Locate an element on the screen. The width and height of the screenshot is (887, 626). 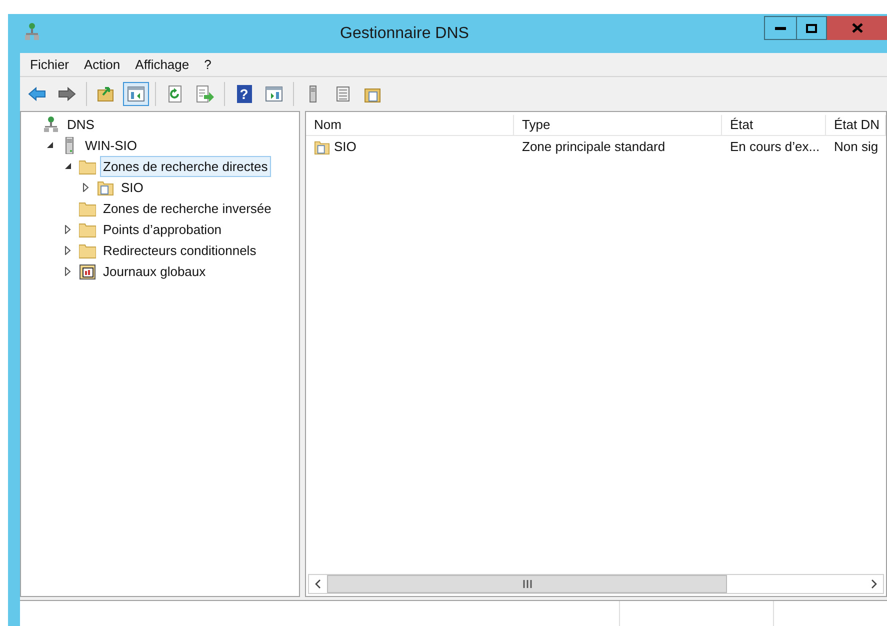
back-arrow-icon is located at coordinates (37, 94).